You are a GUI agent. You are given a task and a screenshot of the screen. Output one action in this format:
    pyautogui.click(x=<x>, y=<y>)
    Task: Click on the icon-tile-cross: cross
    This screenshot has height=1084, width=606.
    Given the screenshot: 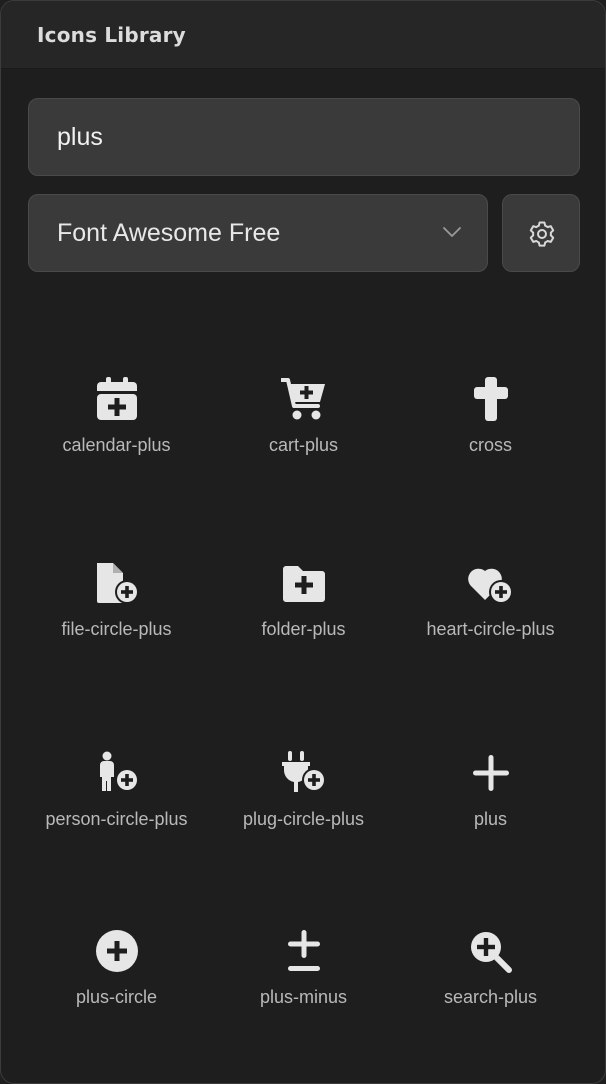 What is the action you would take?
    pyautogui.click(x=490, y=417)
    